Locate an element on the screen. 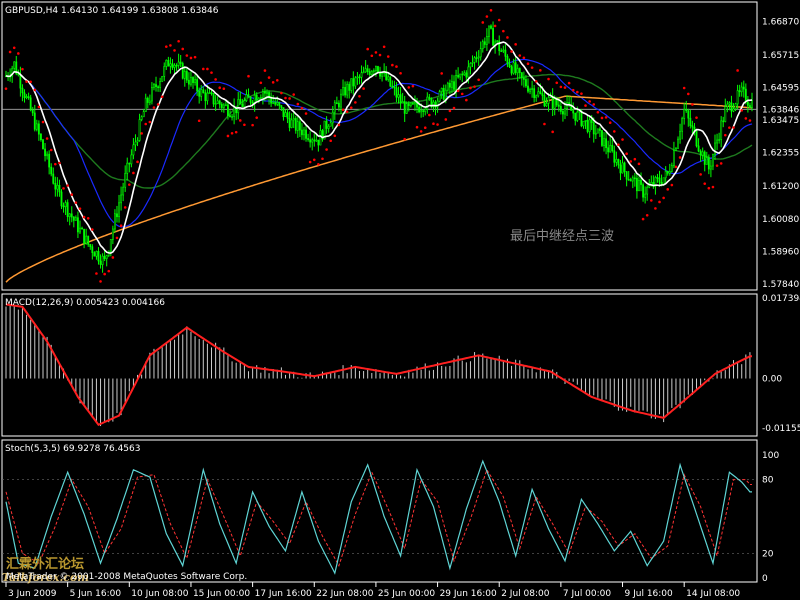  chart-annotation: 最后中继经点三波 is located at coordinates (562, 236).